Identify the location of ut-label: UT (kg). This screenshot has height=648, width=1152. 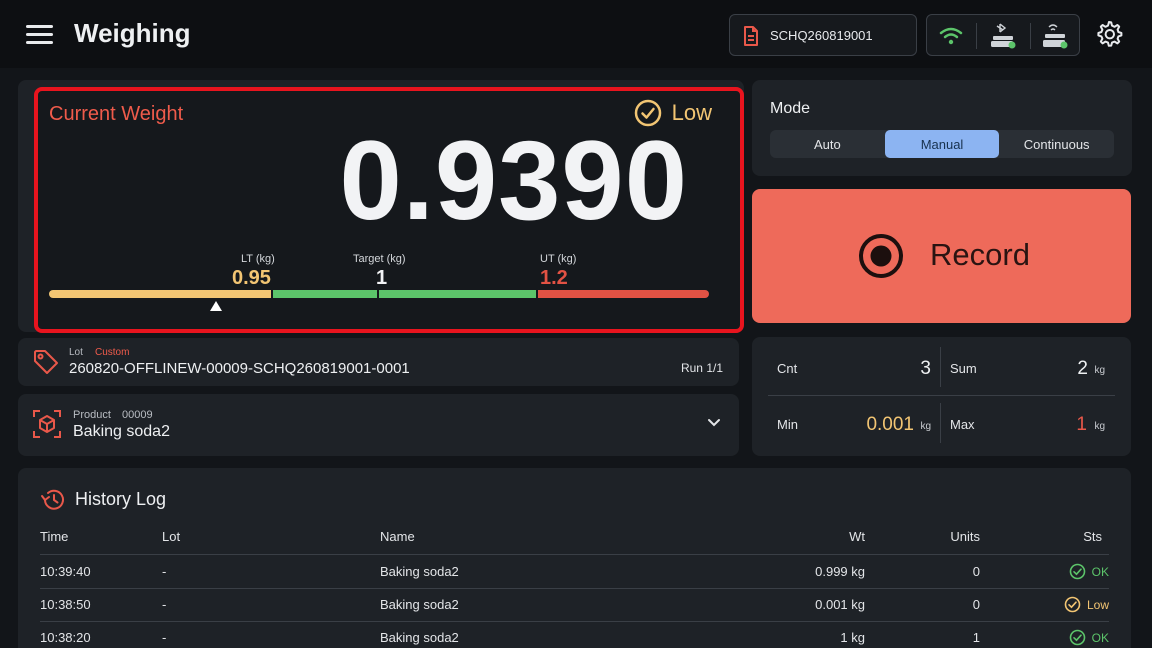
(558, 259).